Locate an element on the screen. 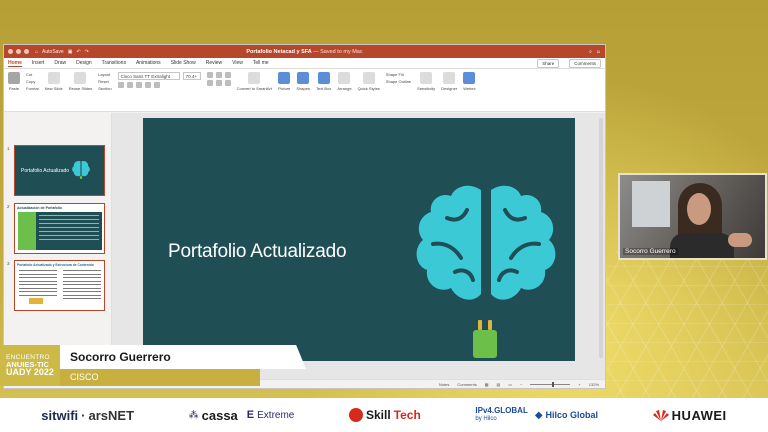  clipboard-group: Cut Copy Format is located at coordinates (32, 81).